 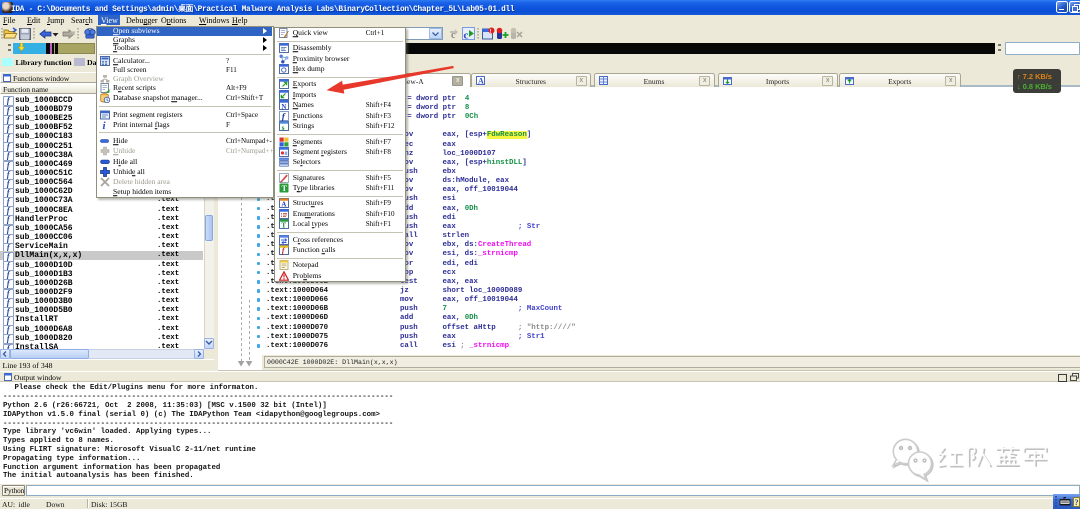 I want to click on svg-text: c, so click(x=465, y=34).